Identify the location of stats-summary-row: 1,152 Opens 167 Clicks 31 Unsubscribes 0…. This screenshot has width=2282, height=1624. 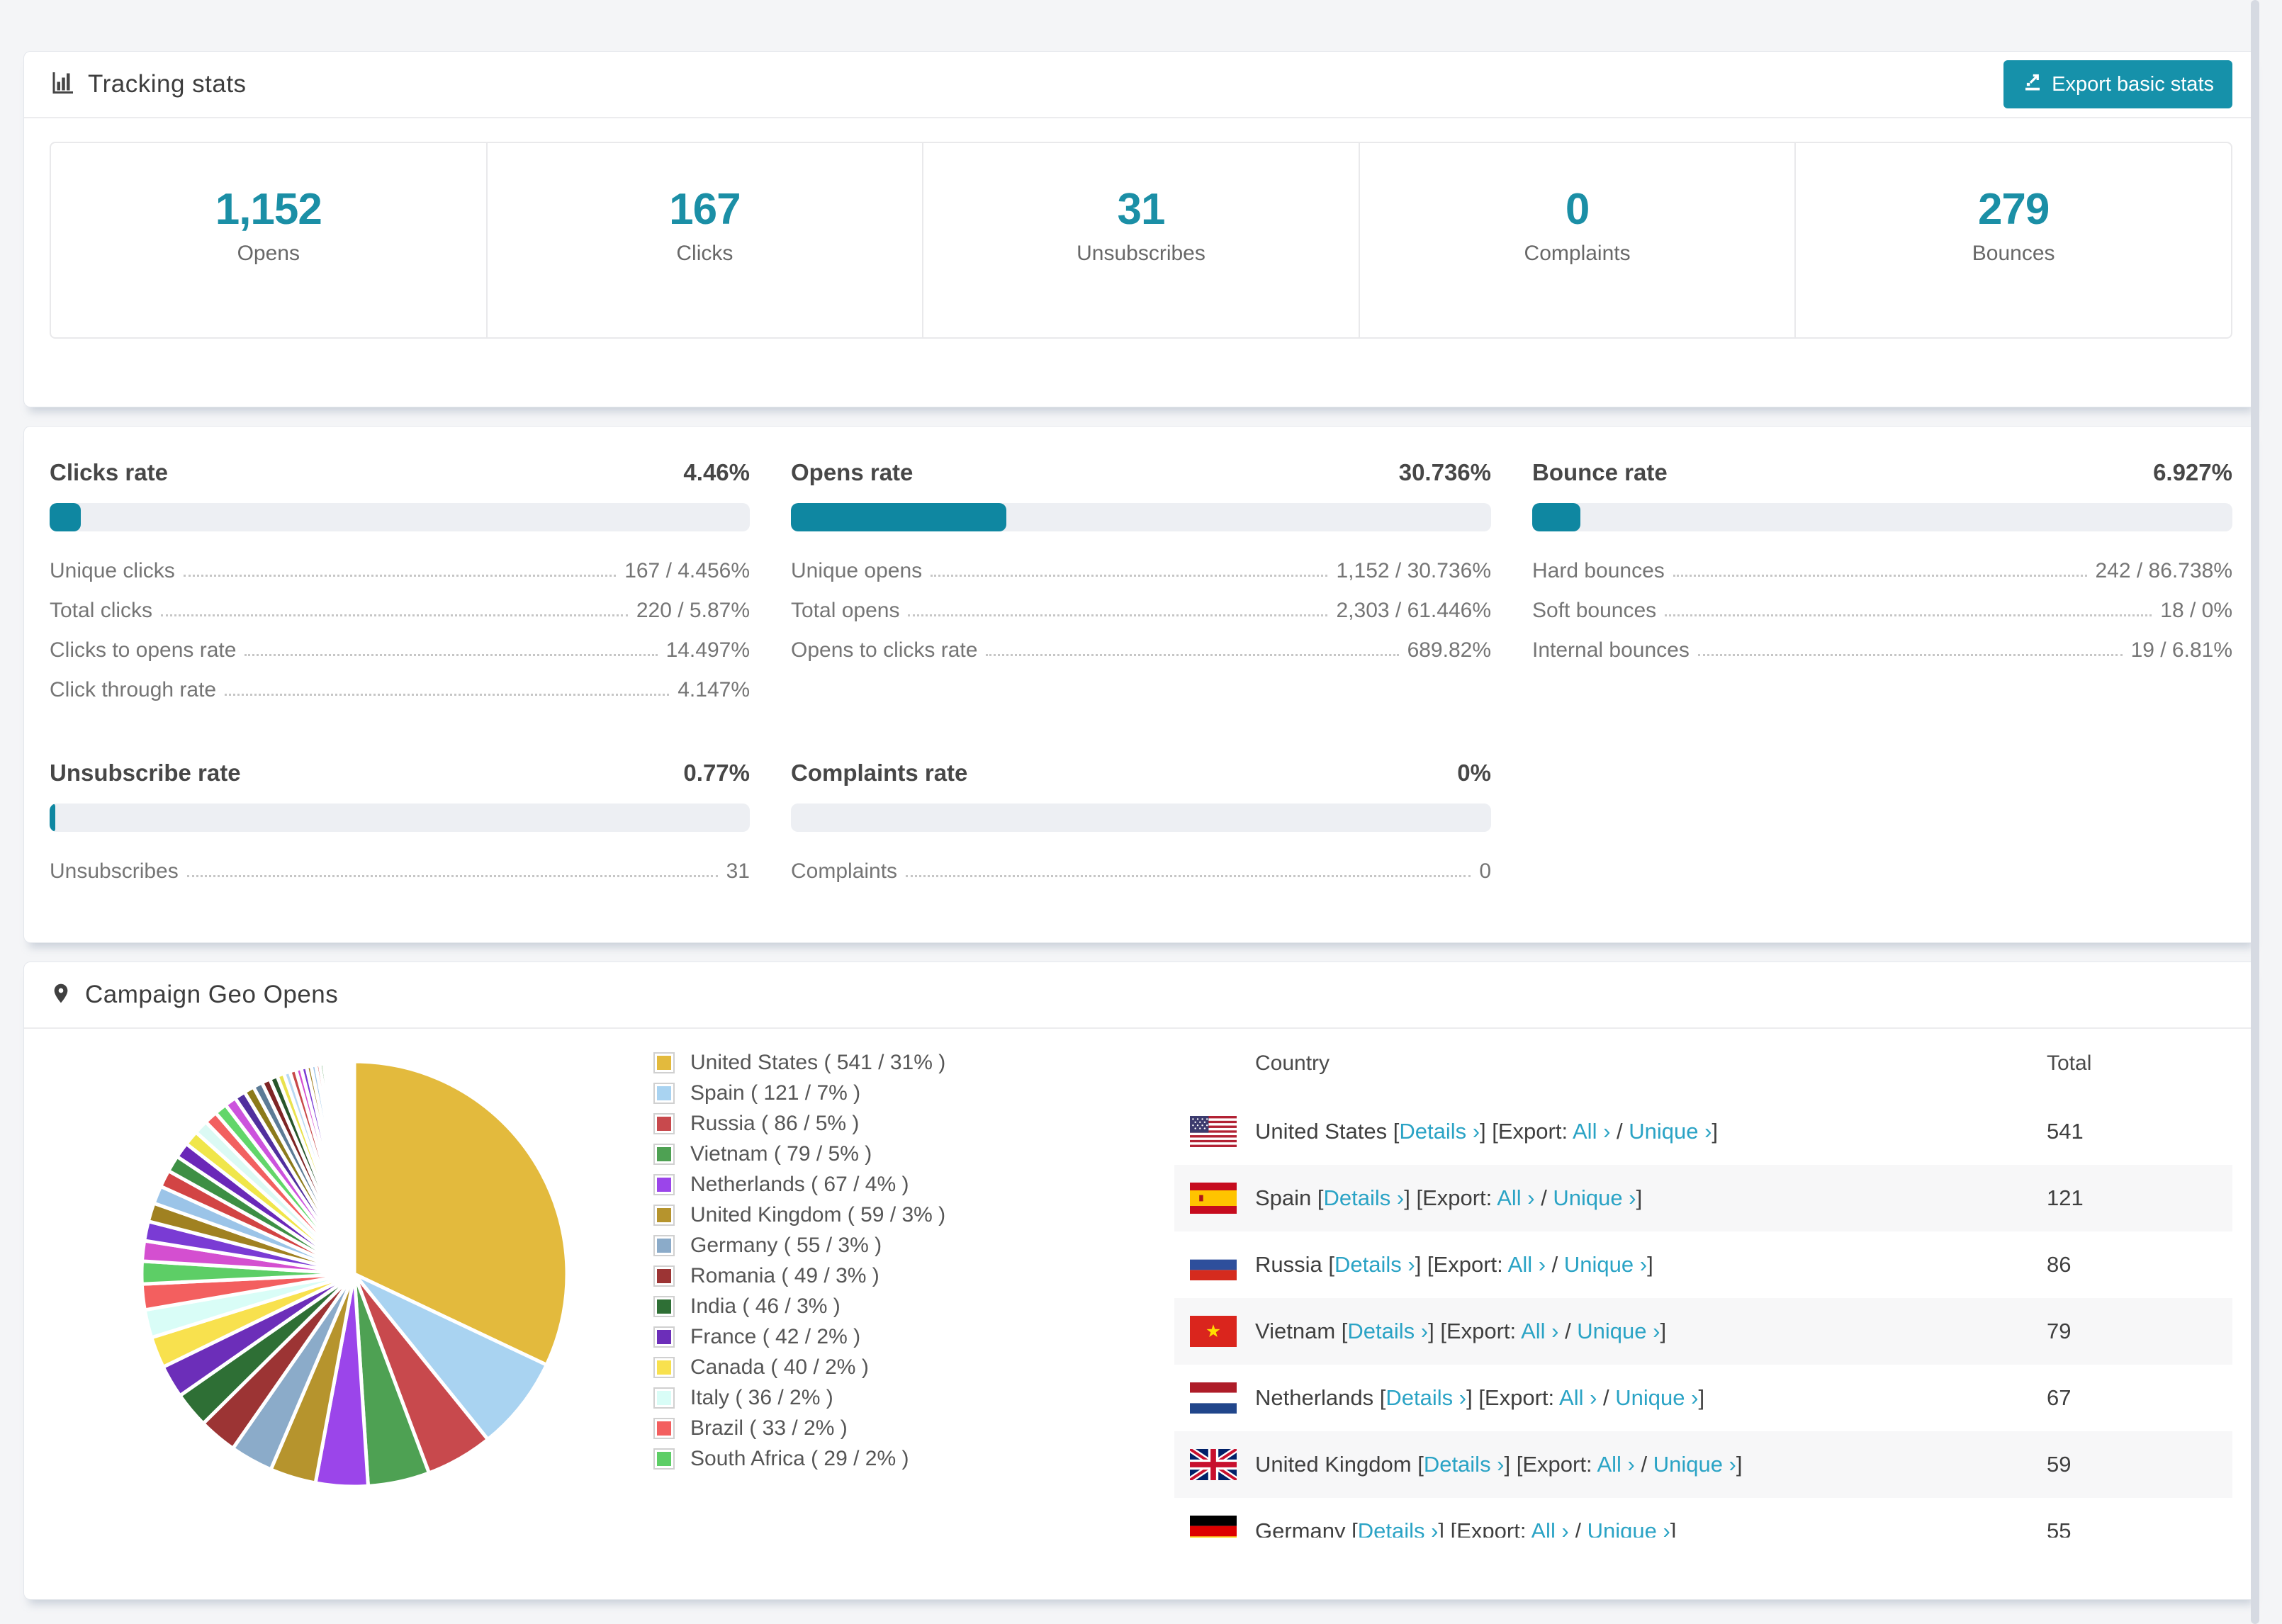
(1141, 240).